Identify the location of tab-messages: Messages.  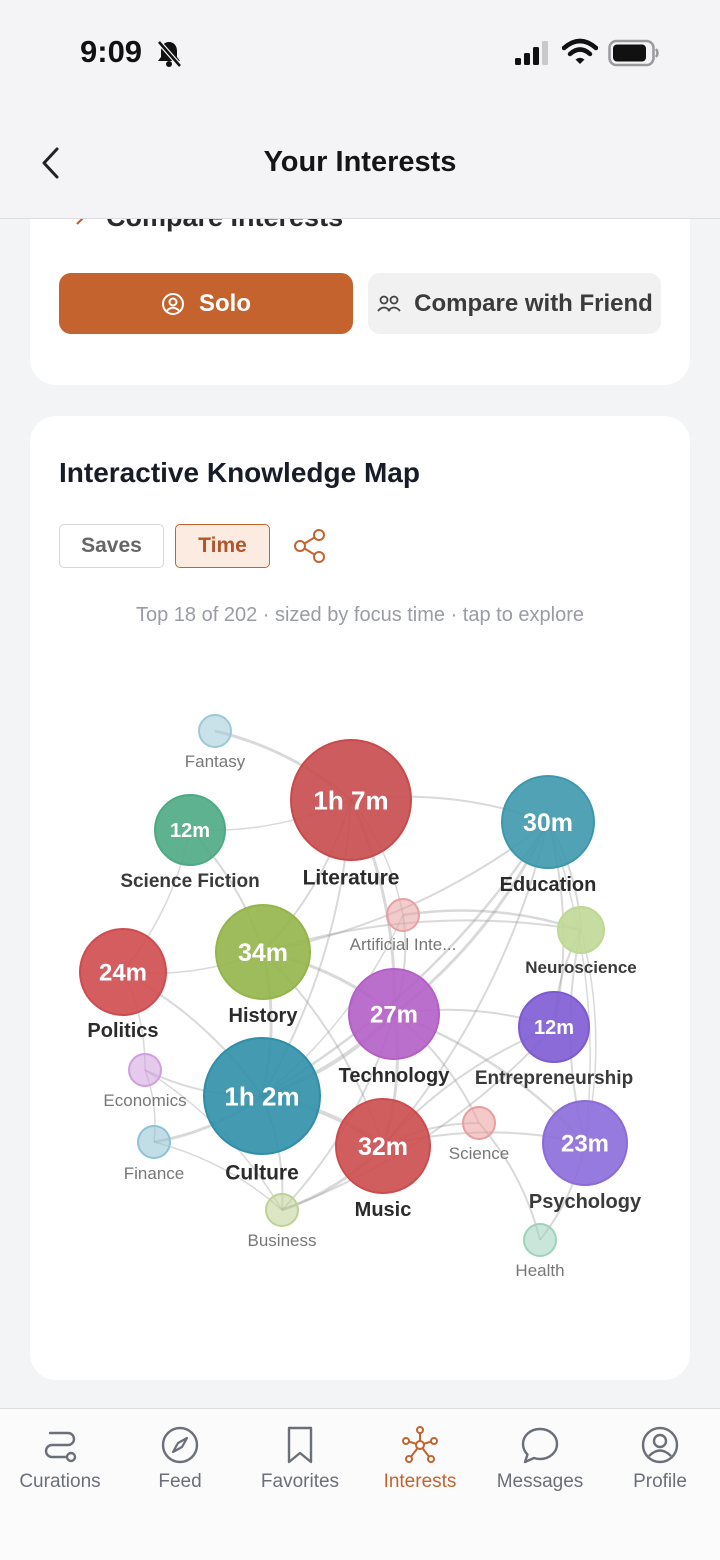
(540, 1459).